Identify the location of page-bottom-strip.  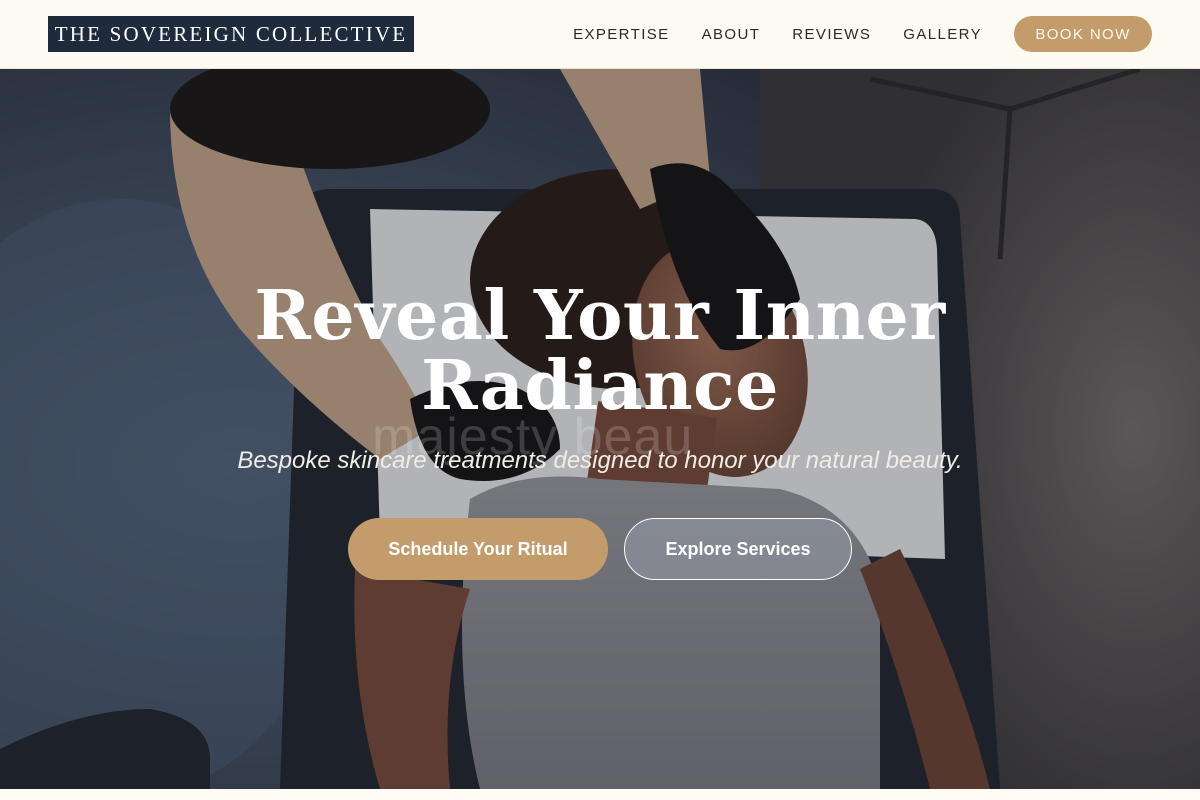
(600, 794).